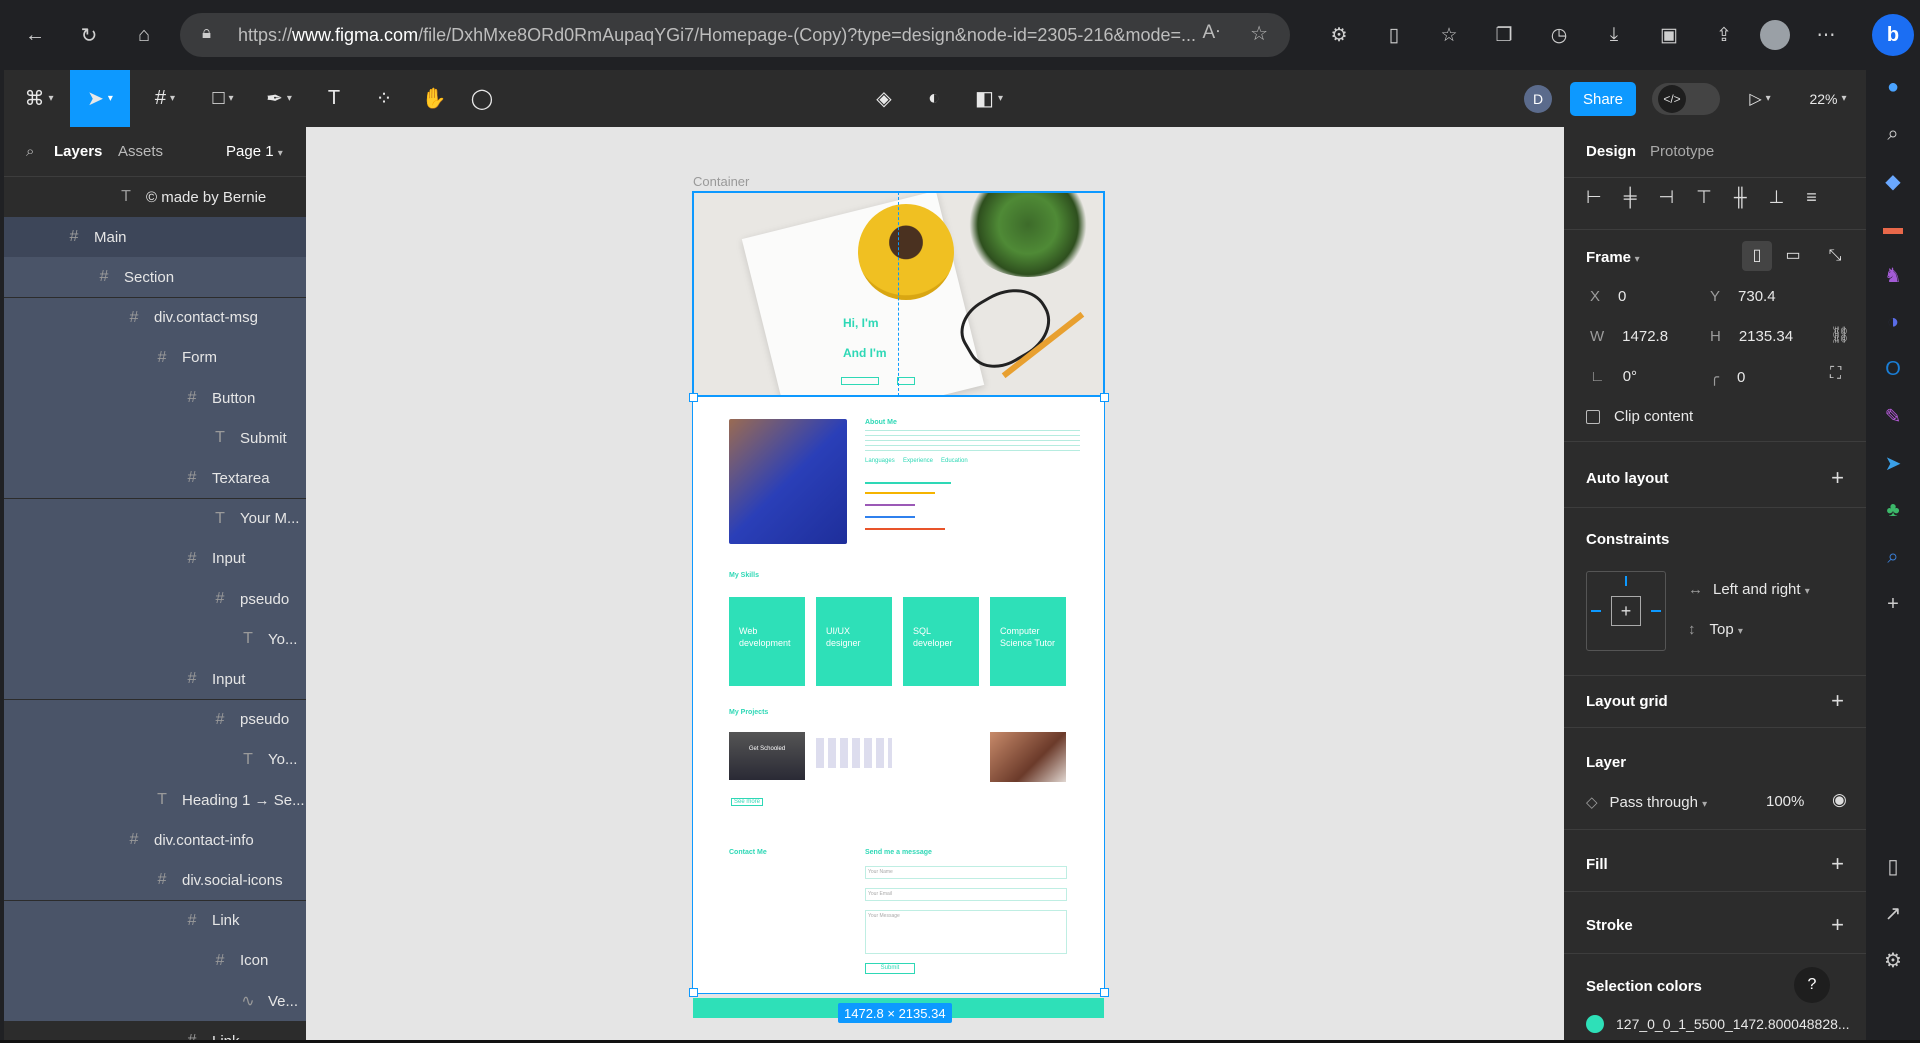 The image size is (1920, 1043). I want to click on search-web-icon: ⌕, so click(1893, 557).